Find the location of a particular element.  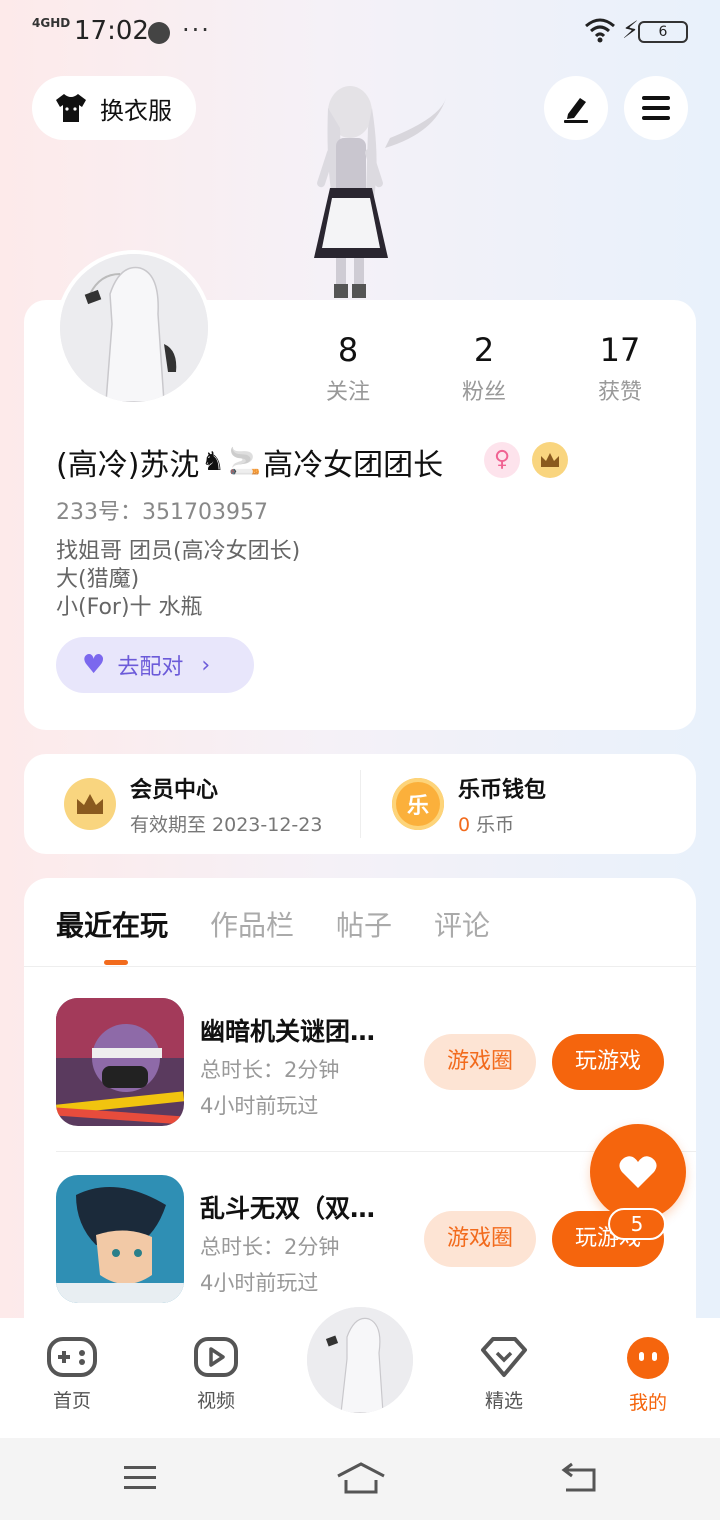

play-game-button: 玩游戏 is located at coordinates (608, 1062).